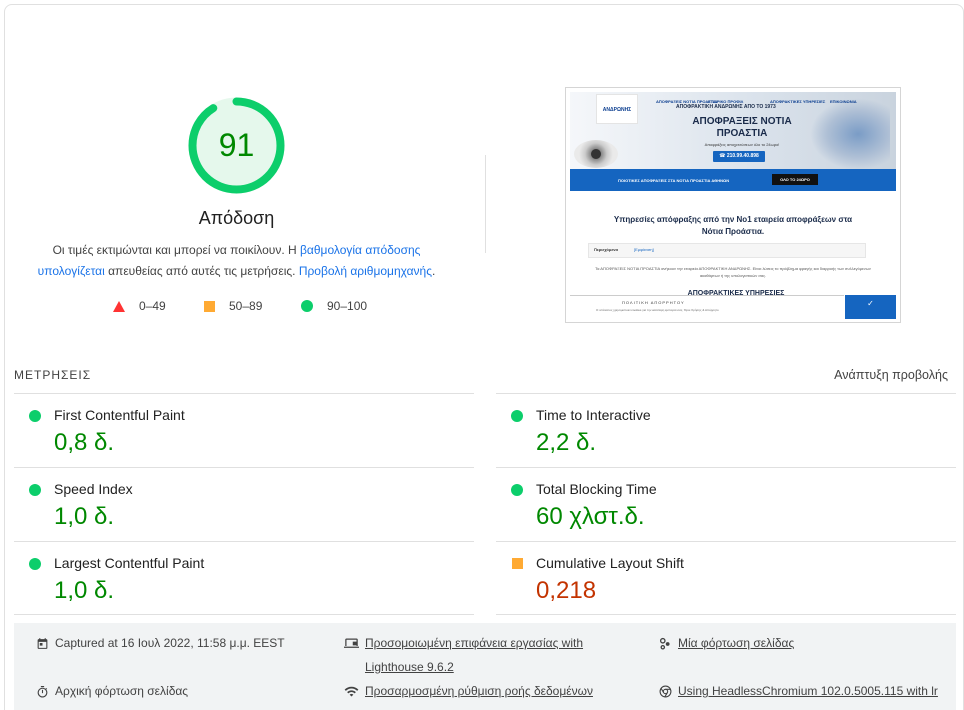 Image resolution: width=964 pixels, height=710 pixels. I want to click on metric-lcp: Largest Contentful Paint 1,0 δ., so click(244, 579).